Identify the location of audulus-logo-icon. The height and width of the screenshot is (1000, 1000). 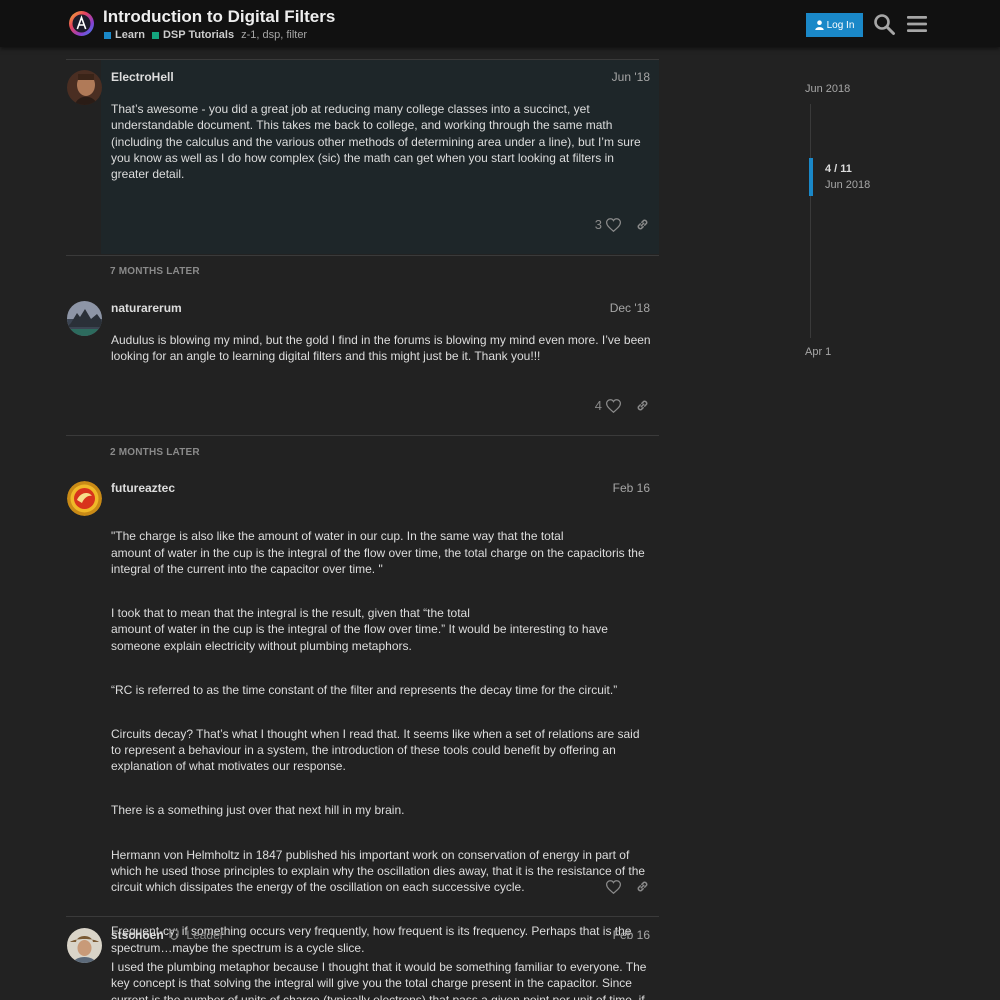
(81, 23).